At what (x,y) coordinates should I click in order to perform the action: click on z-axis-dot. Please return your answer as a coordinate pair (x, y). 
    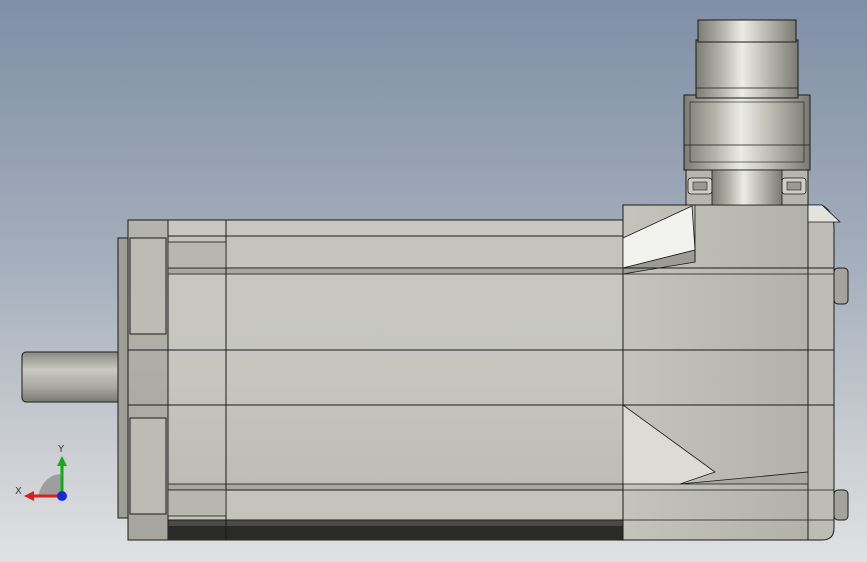
    Looking at the image, I should click on (62, 496).